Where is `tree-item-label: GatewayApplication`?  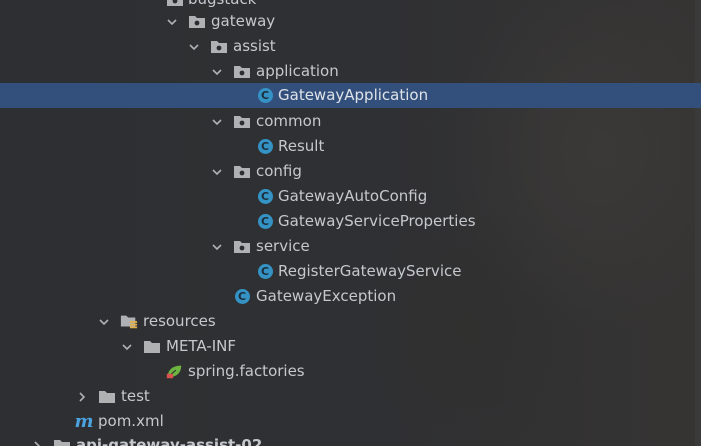 tree-item-label: GatewayApplication is located at coordinates (353, 95).